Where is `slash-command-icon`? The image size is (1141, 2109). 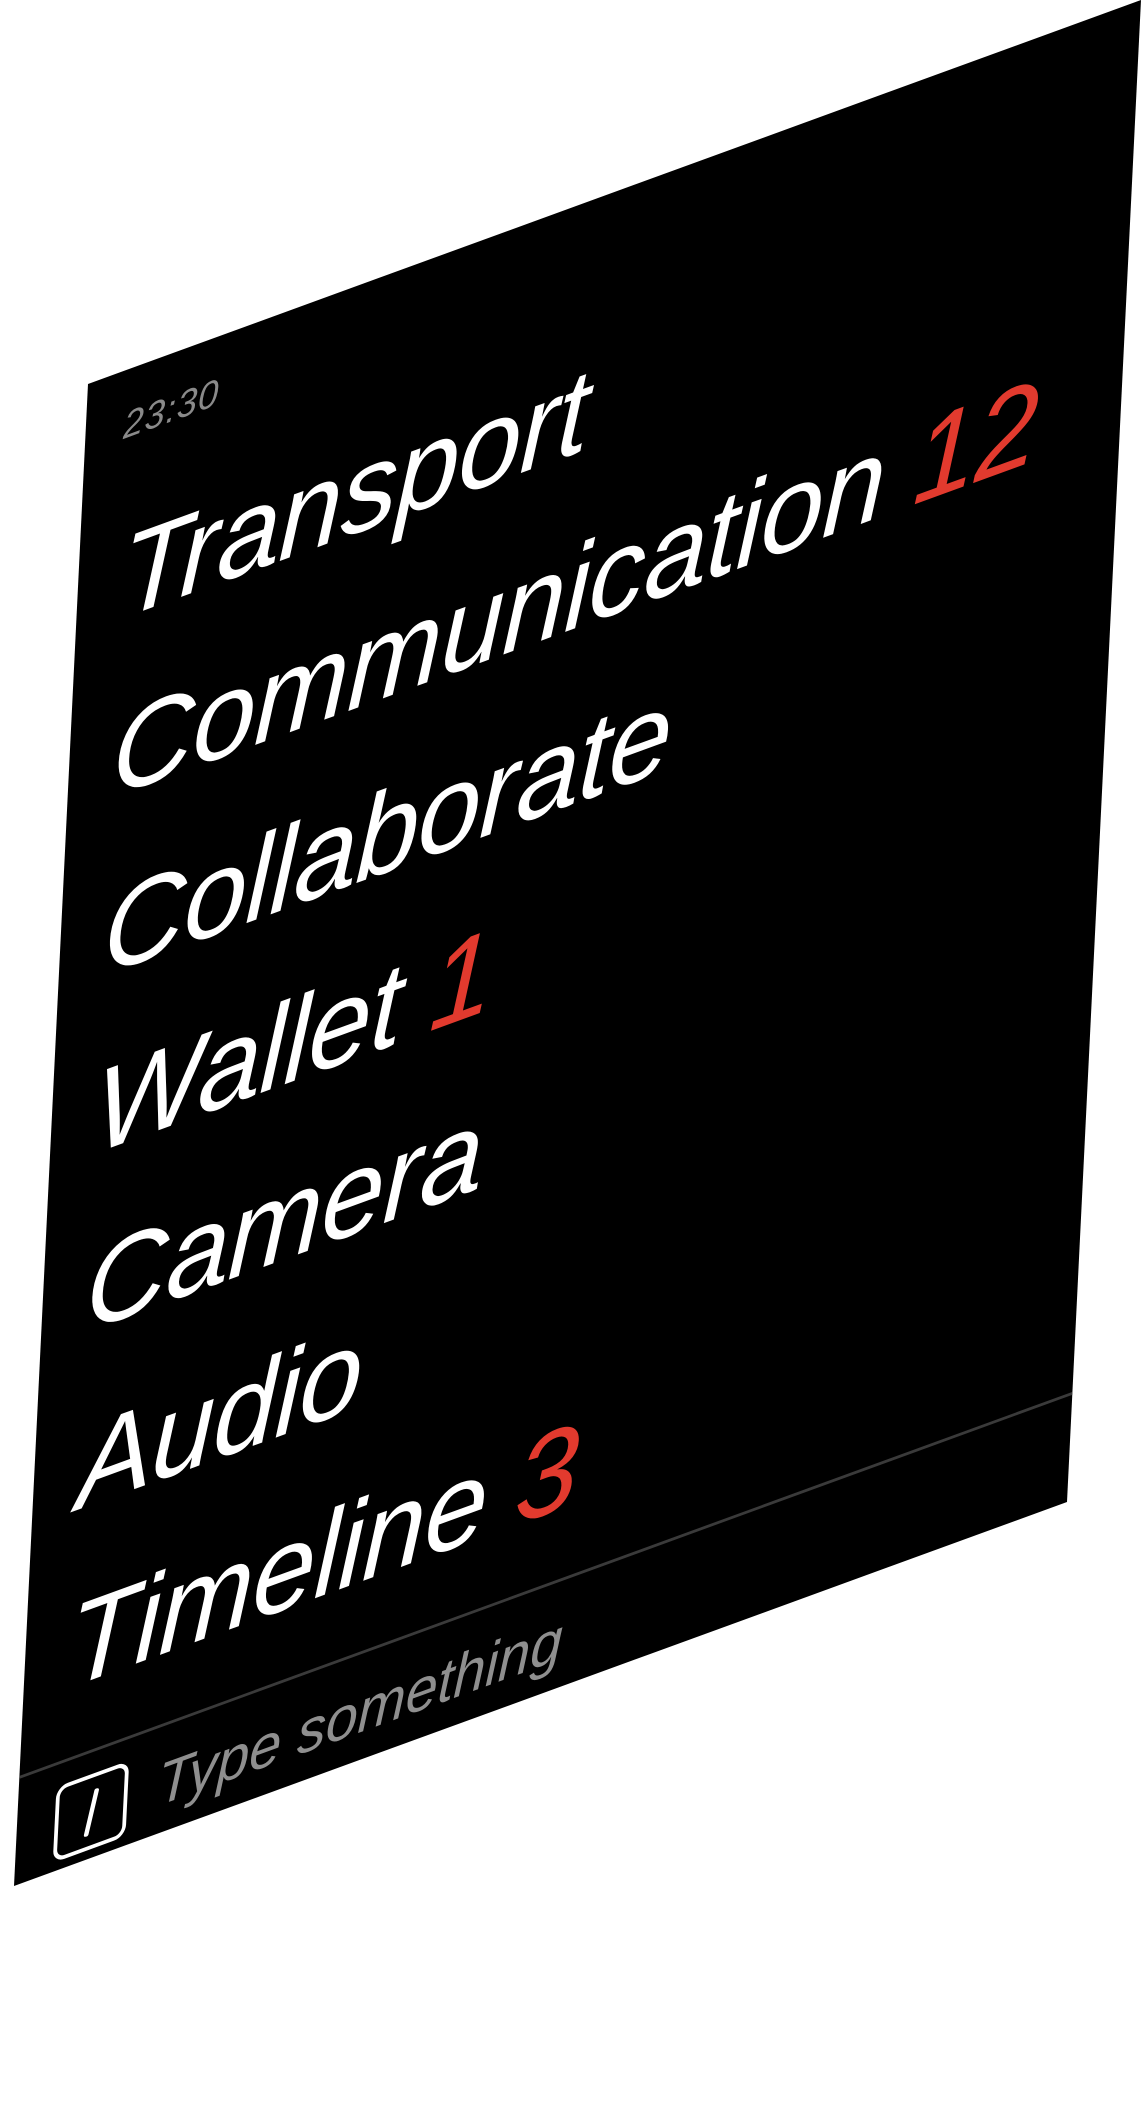
slash-command-icon is located at coordinates (91, 1812).